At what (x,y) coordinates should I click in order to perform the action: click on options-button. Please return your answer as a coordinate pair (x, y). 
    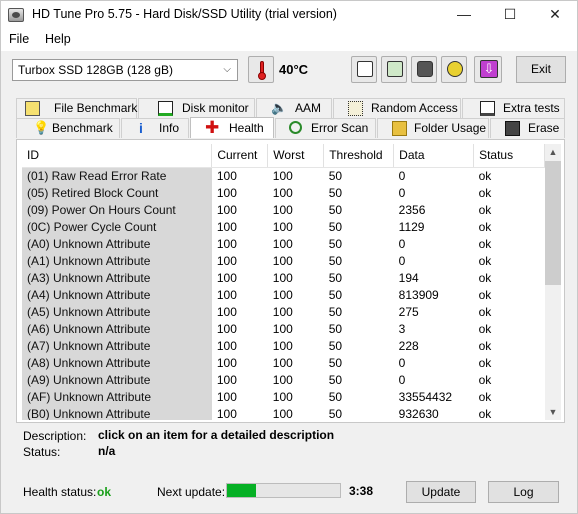
    Looking at the image, I should click on (454, 69).